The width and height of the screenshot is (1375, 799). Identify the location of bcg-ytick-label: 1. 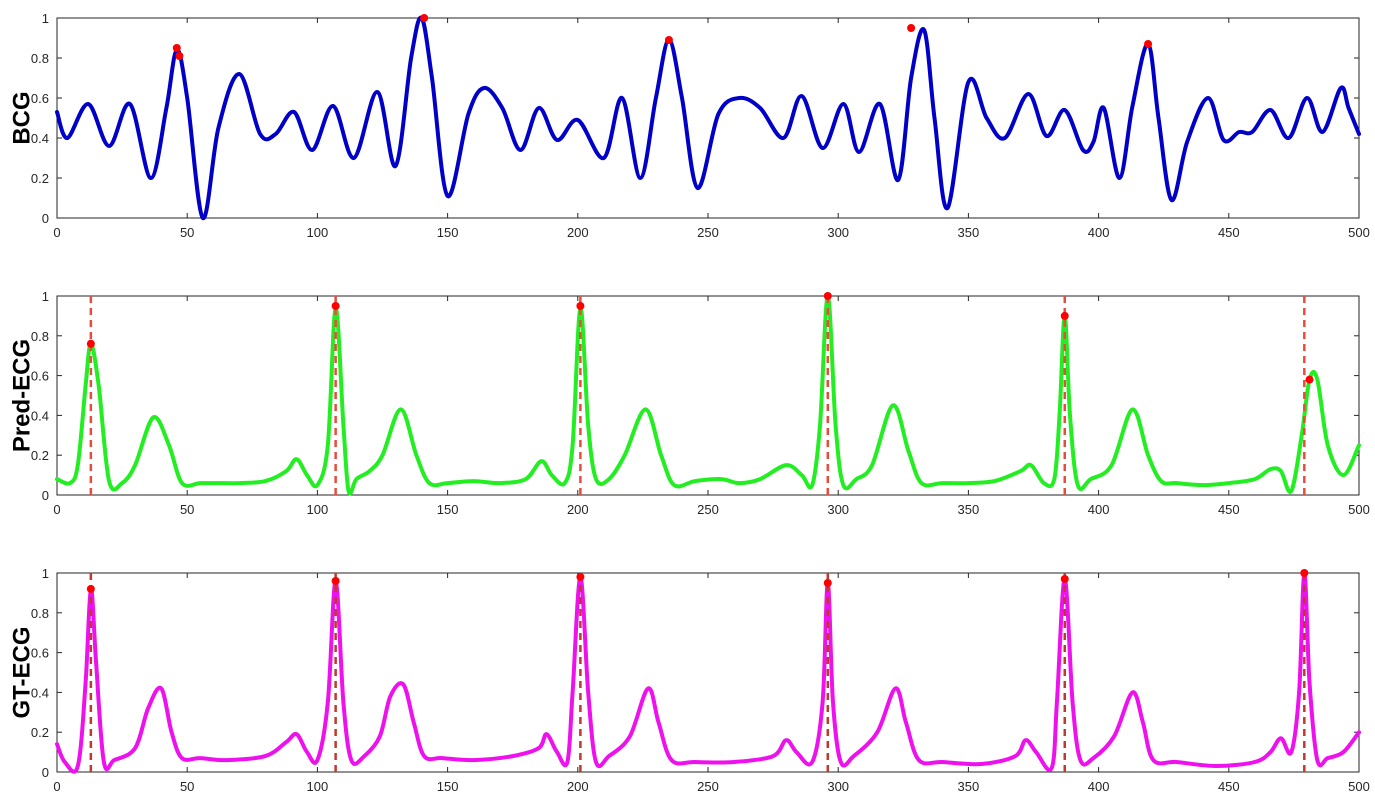
(45, 18).